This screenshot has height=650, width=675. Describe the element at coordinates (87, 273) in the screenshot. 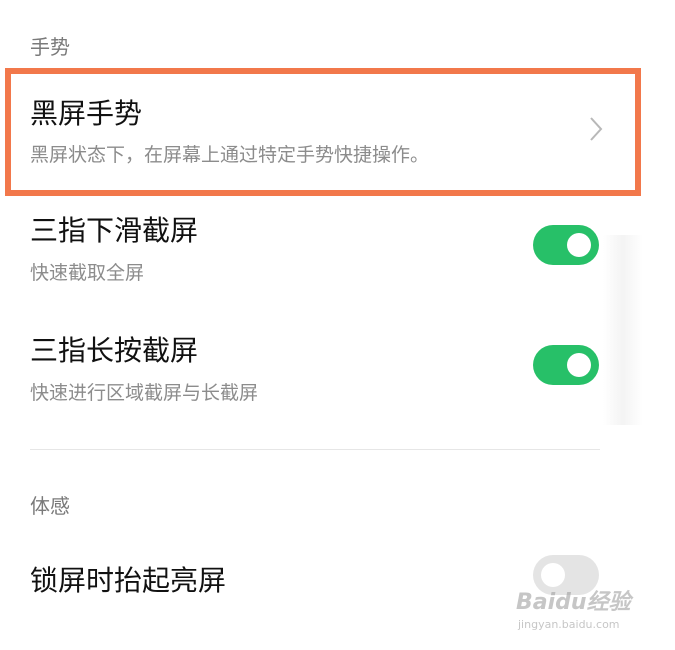

I see `three-finger-swipe-subtitle: 快速截取全屏` at that location.